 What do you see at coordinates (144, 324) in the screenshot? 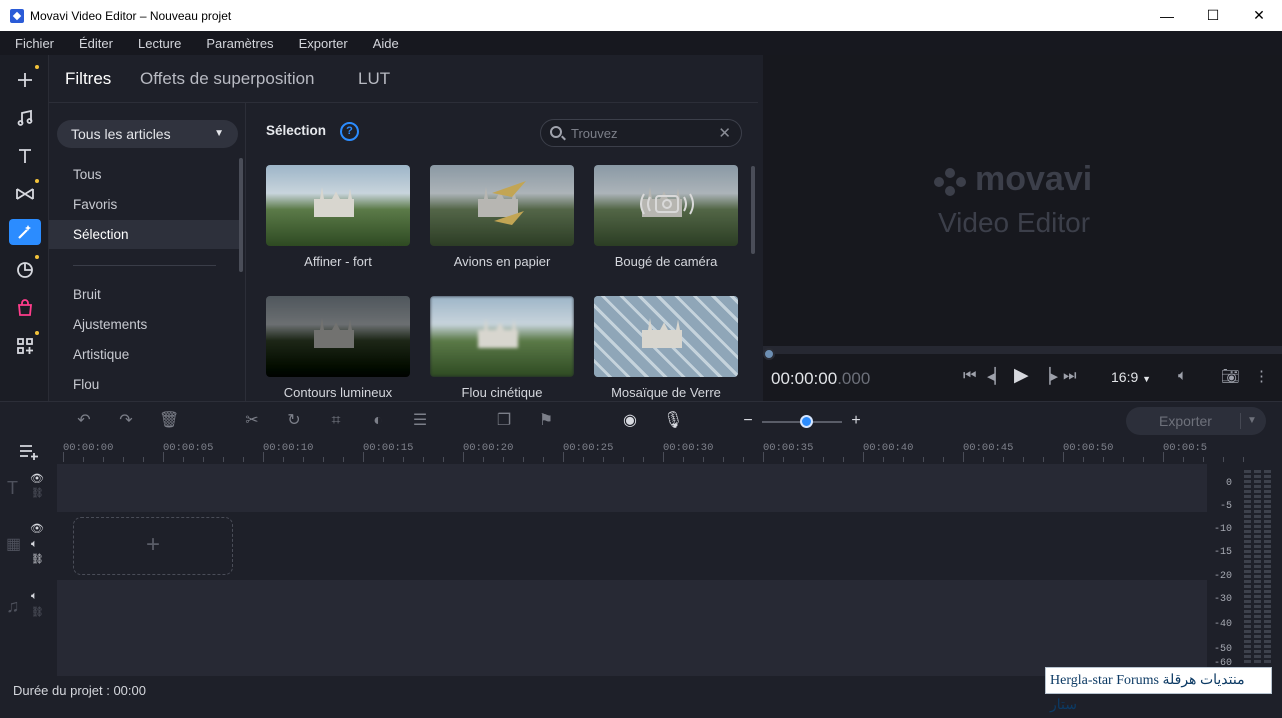
I see `category-adjustments: Ajustements` at bounding box center [144, 324].